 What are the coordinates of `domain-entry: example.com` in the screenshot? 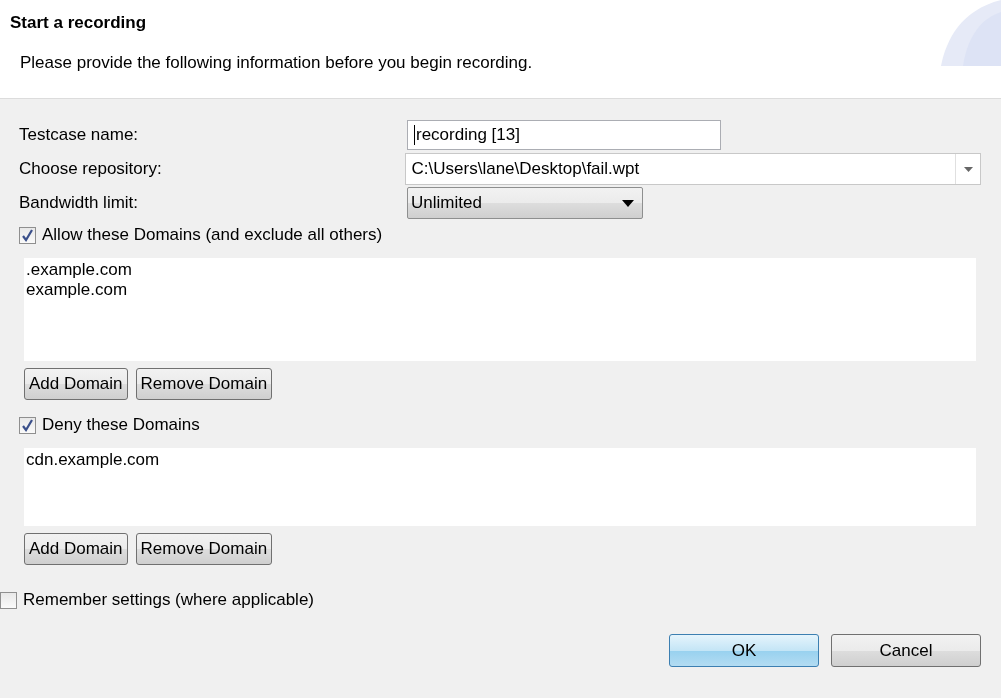 It's located at (500, 290).